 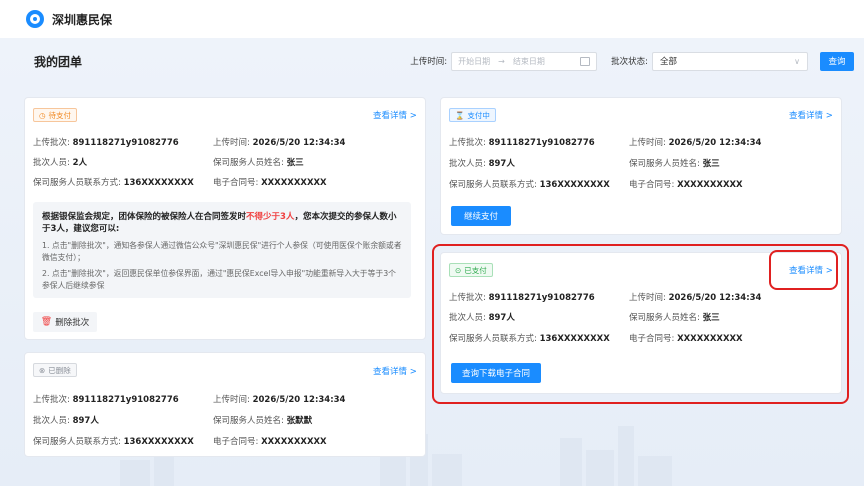 I want to click on date-range-picker: 开始日期 → 结束日期, so click(x=524, y=61).